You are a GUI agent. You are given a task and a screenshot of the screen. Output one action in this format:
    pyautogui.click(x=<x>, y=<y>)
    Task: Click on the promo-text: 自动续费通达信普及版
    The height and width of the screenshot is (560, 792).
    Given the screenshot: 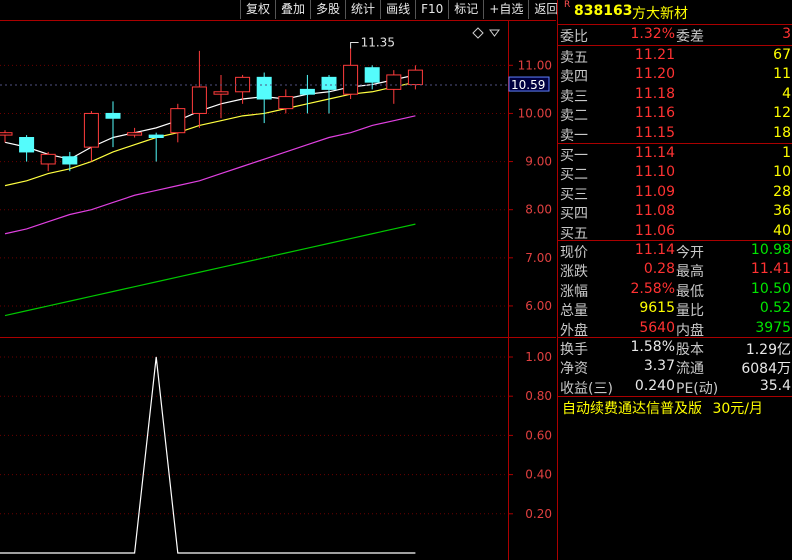 What is the action you would take?
    pyautogui.click(x=632, y=409)
    